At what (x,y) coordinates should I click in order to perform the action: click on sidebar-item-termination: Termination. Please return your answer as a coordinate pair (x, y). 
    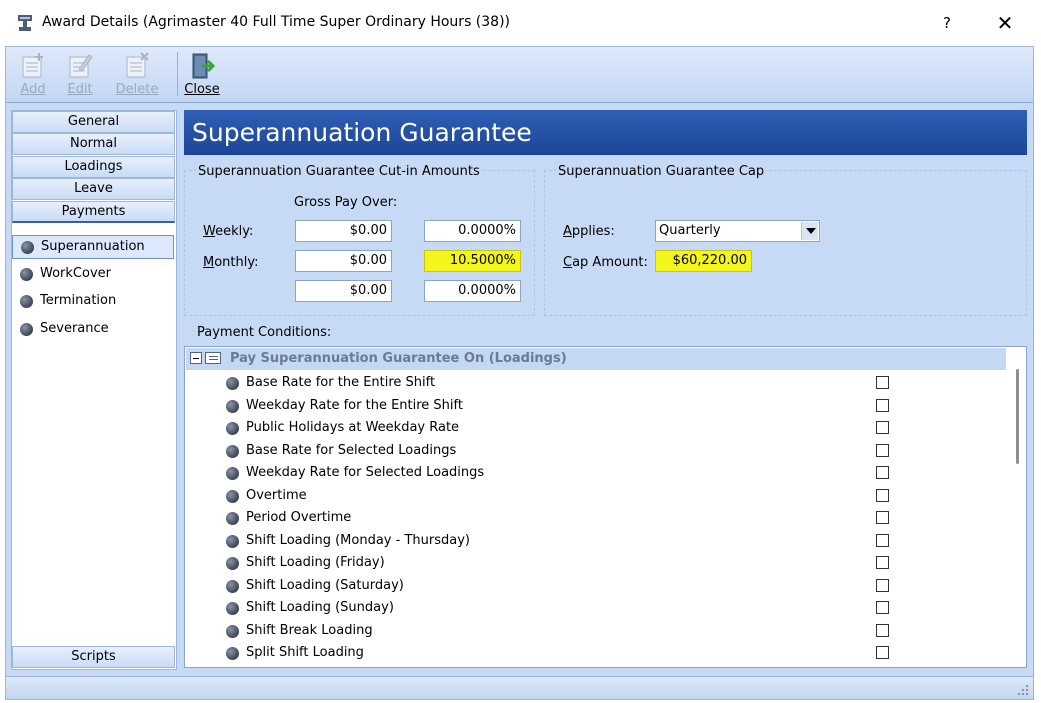
    Looking at the image, I should click on (93, 302).